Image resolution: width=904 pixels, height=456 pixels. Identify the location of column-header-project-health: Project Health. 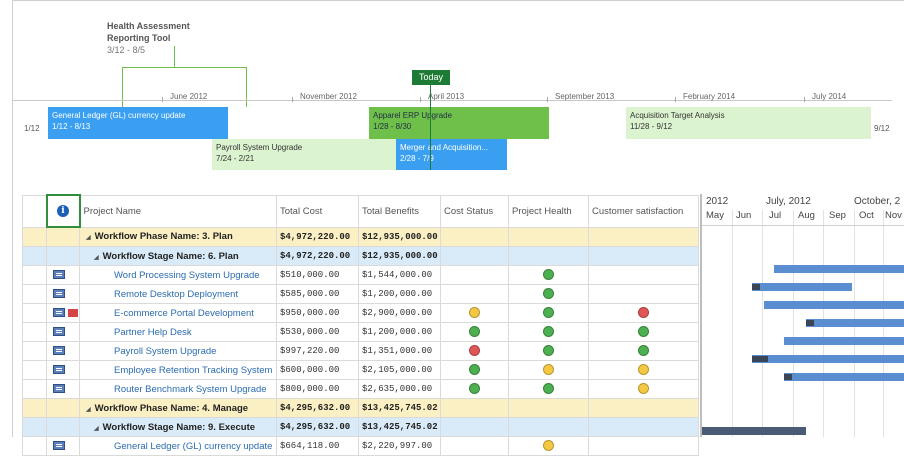
(548, 211).